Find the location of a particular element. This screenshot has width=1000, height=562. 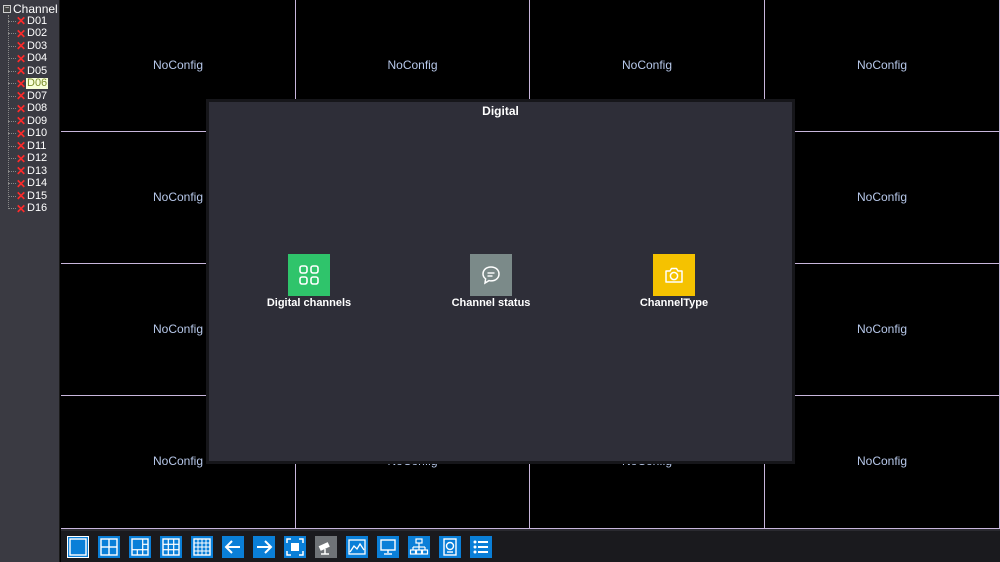

sixteen-view-button is located at coordinates (202, 547).